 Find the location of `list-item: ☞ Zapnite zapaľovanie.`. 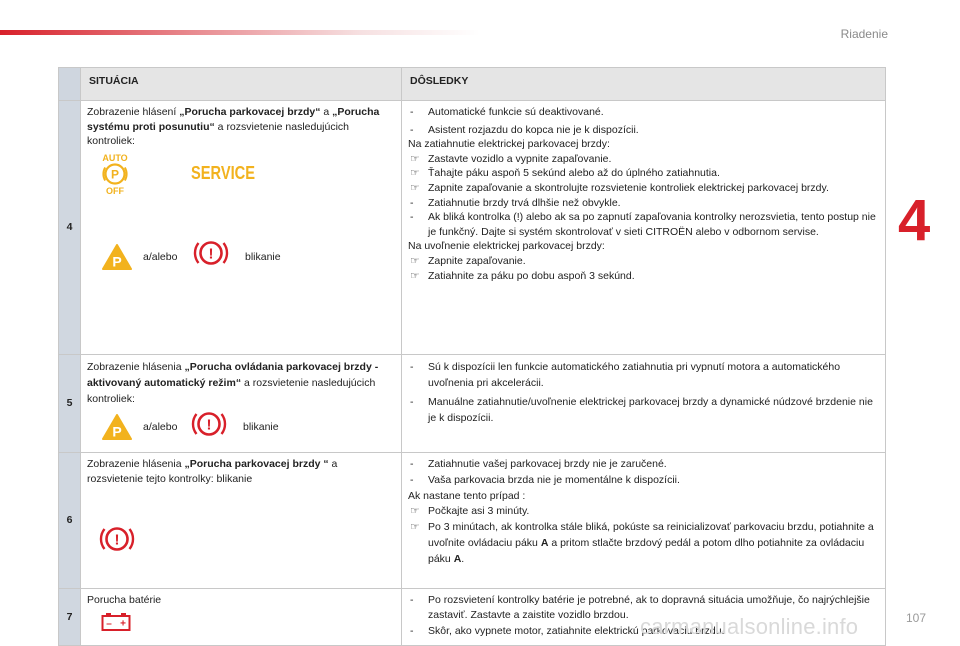

list-item: ☞ Zapnite zapaľovanie. is located at coordinates (468, 260).